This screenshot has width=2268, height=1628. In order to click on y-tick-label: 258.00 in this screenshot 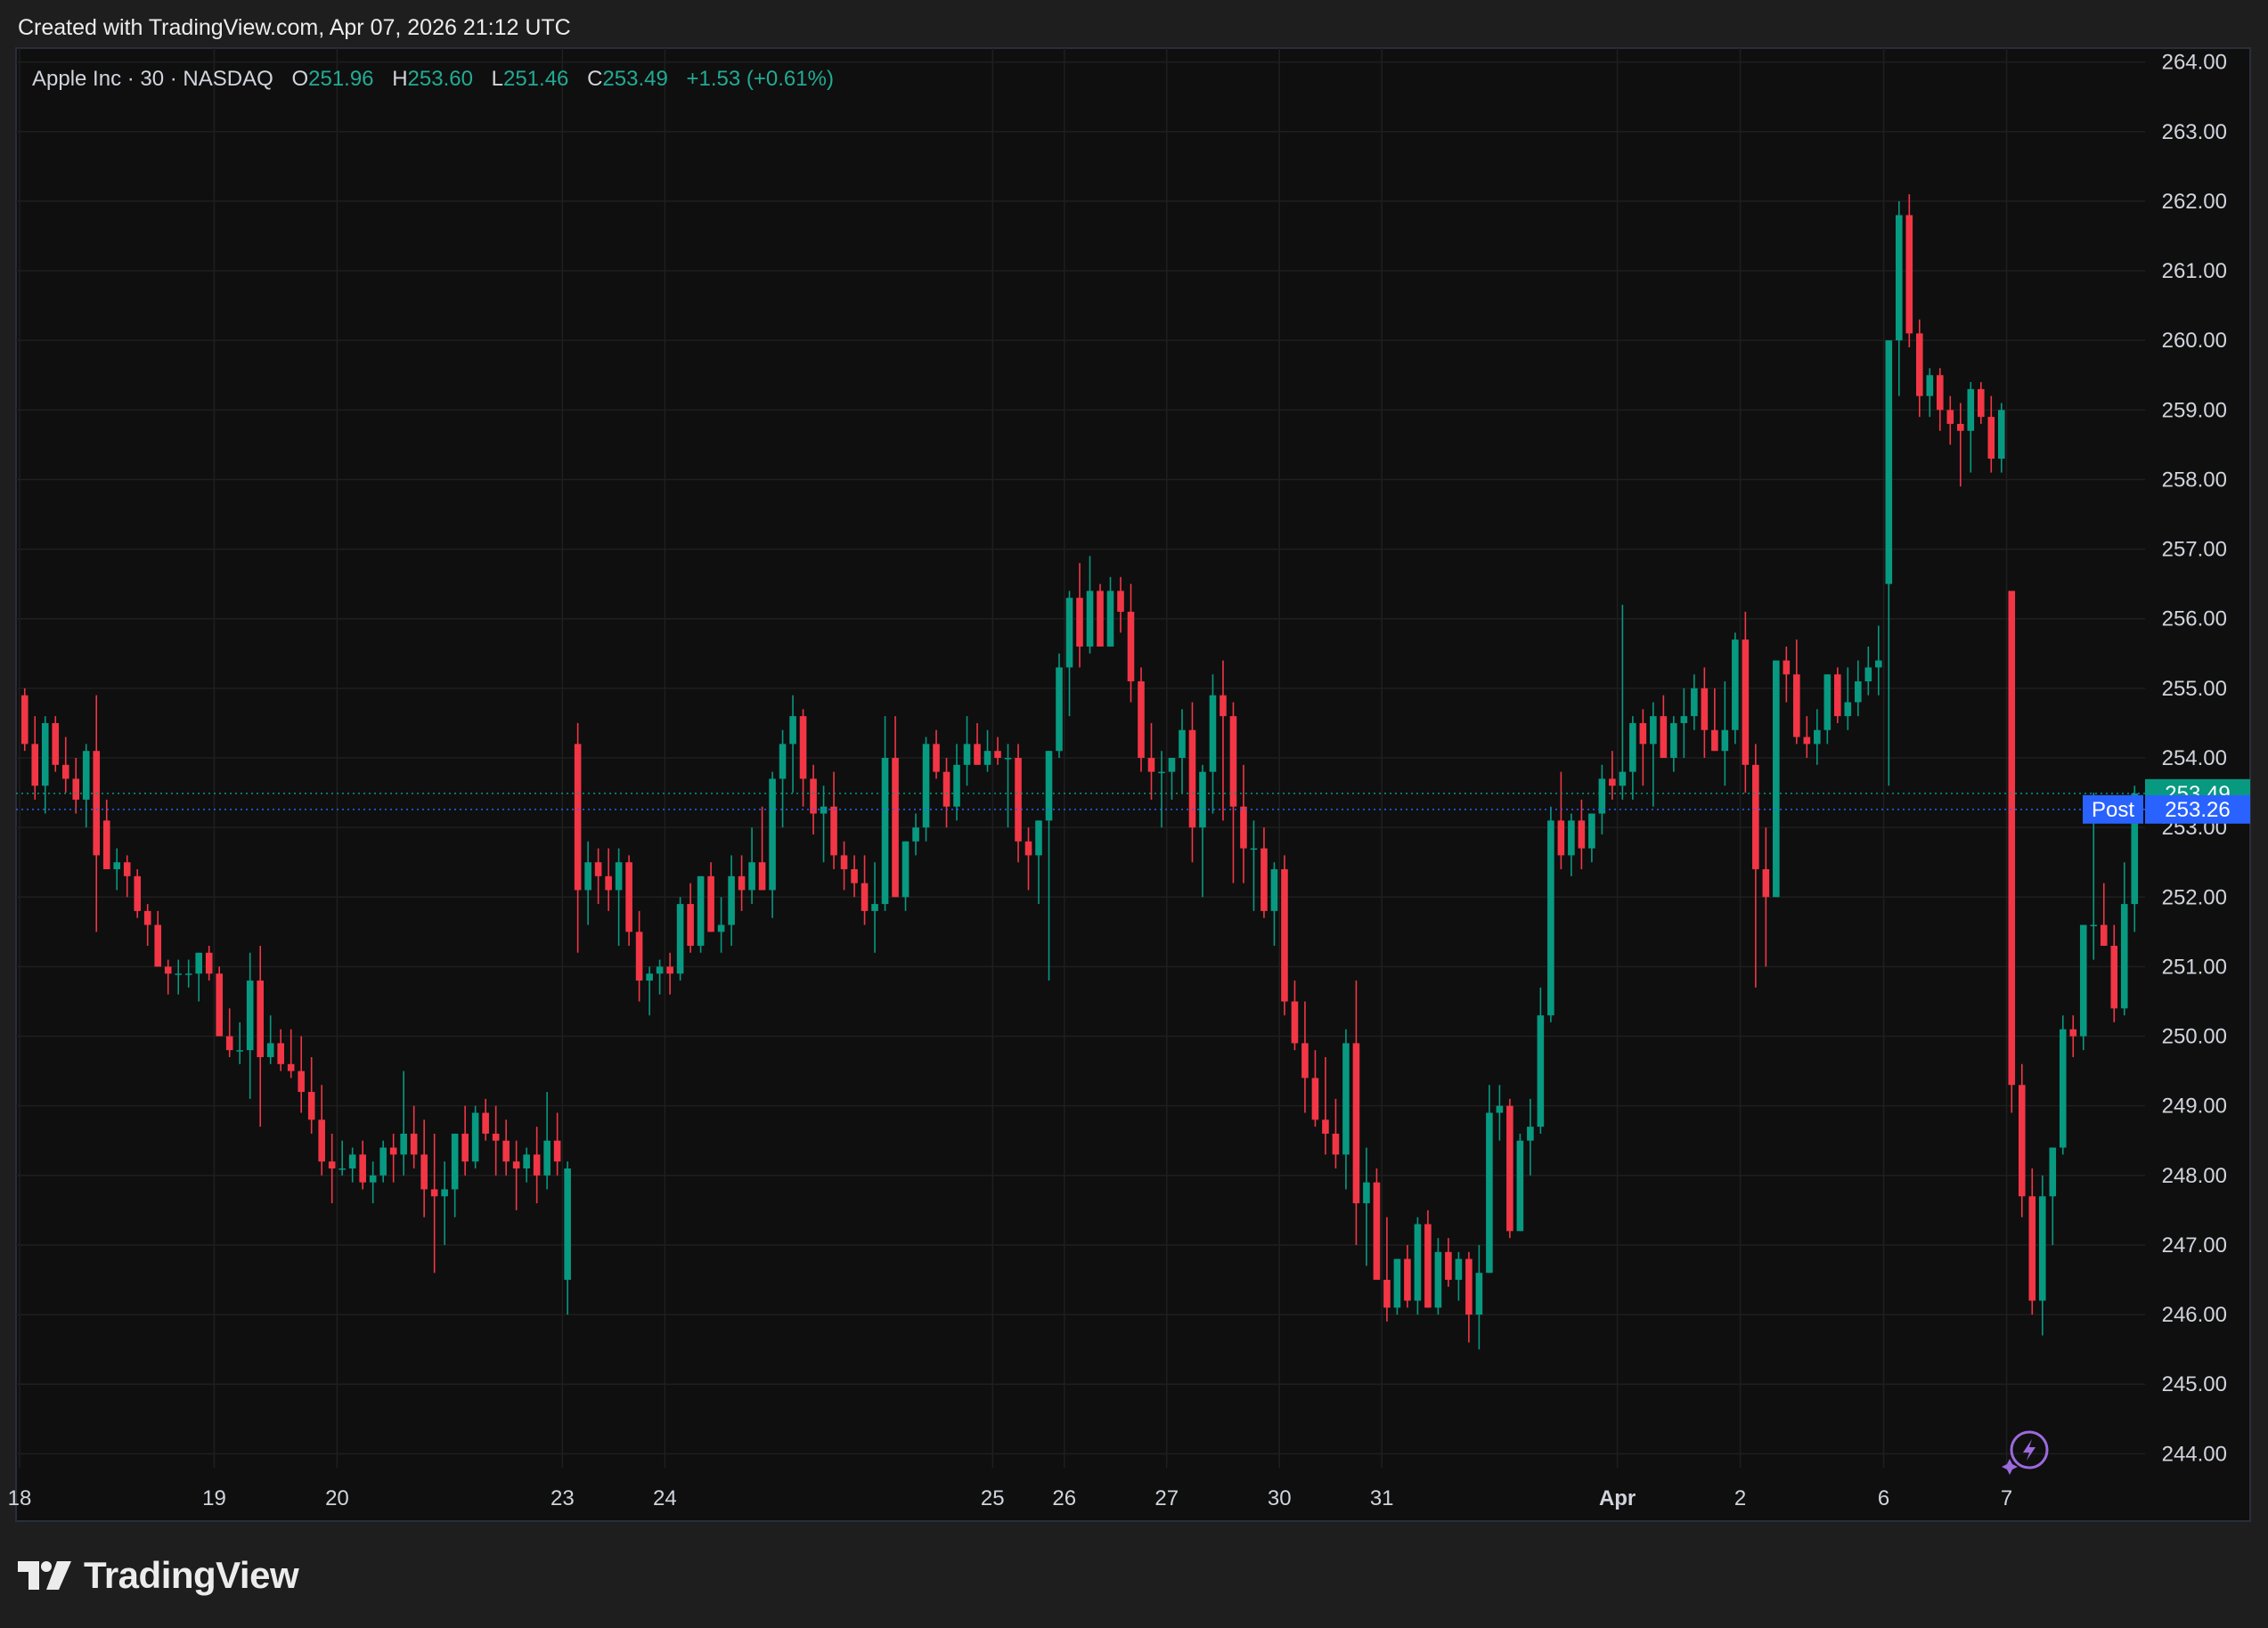, I will do `click(2194, 480)`.